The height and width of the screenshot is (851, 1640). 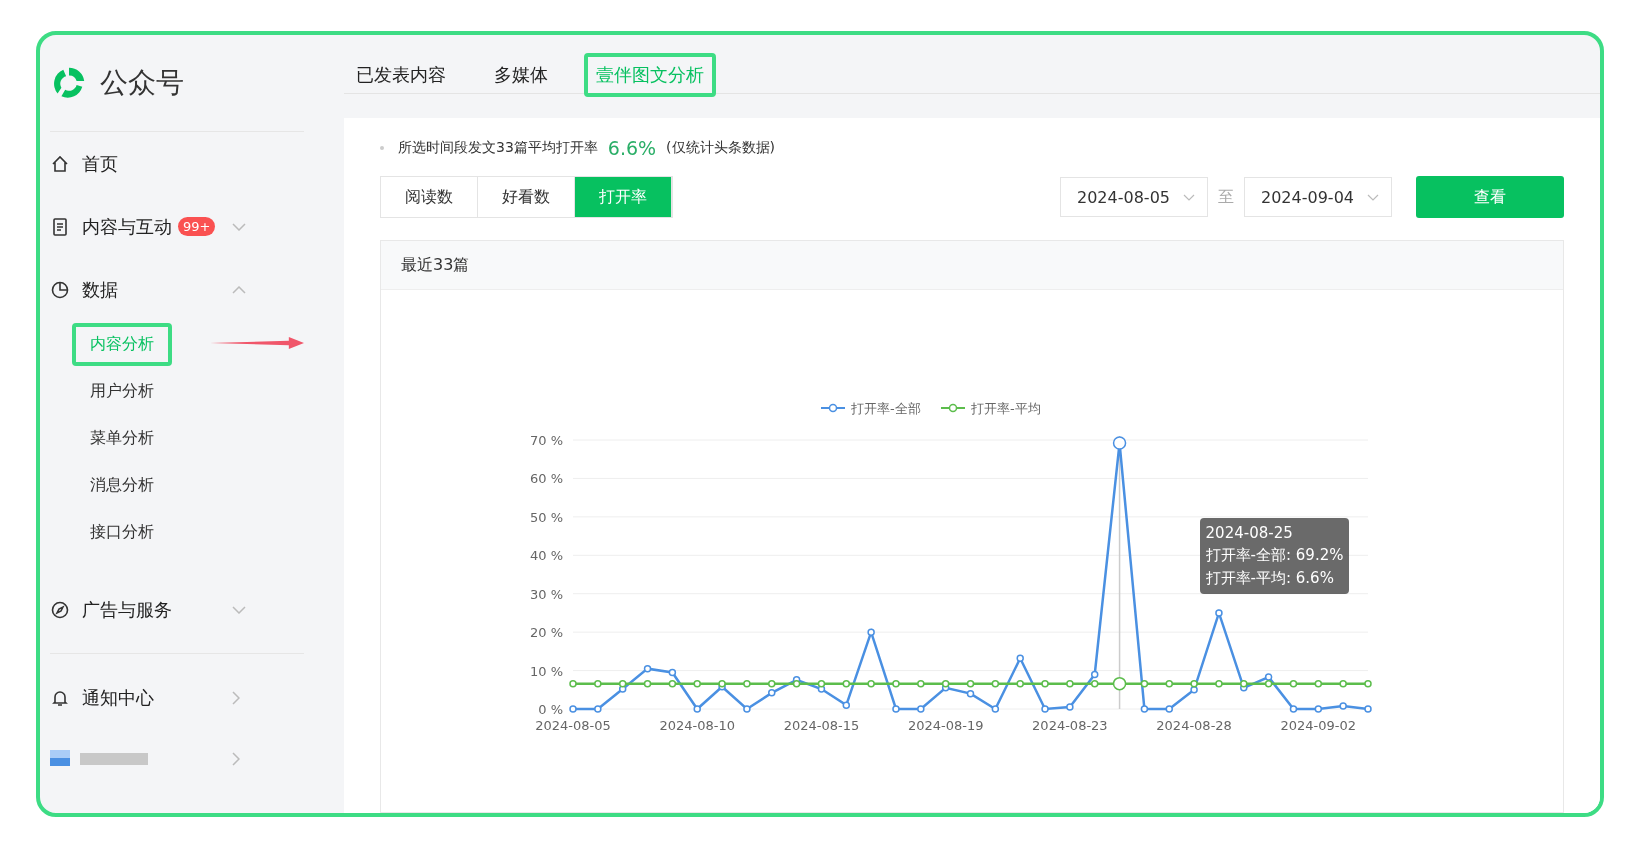 What do you see at coordinates (177, 697) in the screenshot?
I see `sidebar-item: 通知中心` at bounding box center [177, 697].